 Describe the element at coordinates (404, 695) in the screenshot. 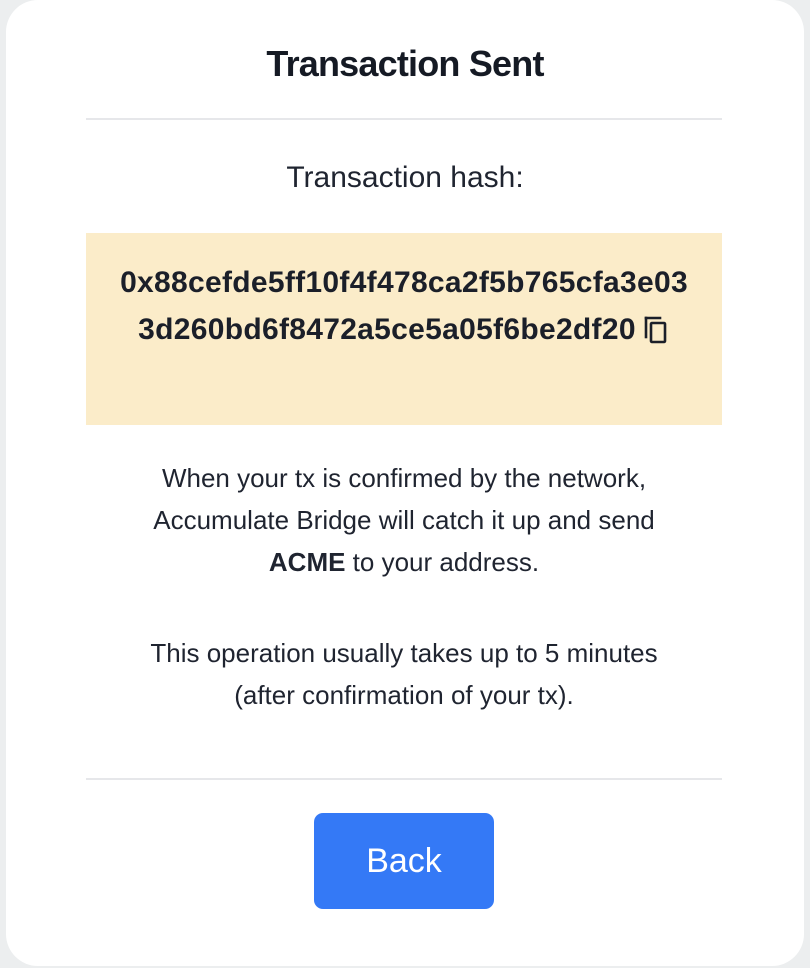

I see `timing-line-2: (after confirmation of your tx).` at that location.